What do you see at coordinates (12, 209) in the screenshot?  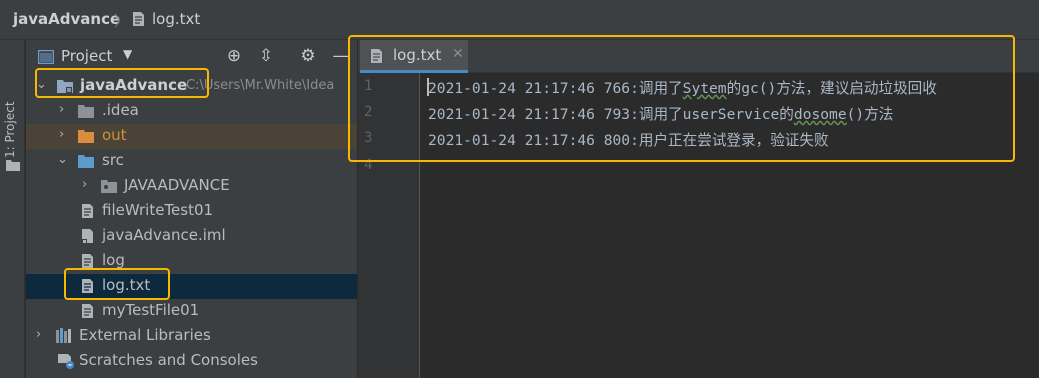 I see `tool-window-stripe: 1: Project` at bounding box center [12, 209].